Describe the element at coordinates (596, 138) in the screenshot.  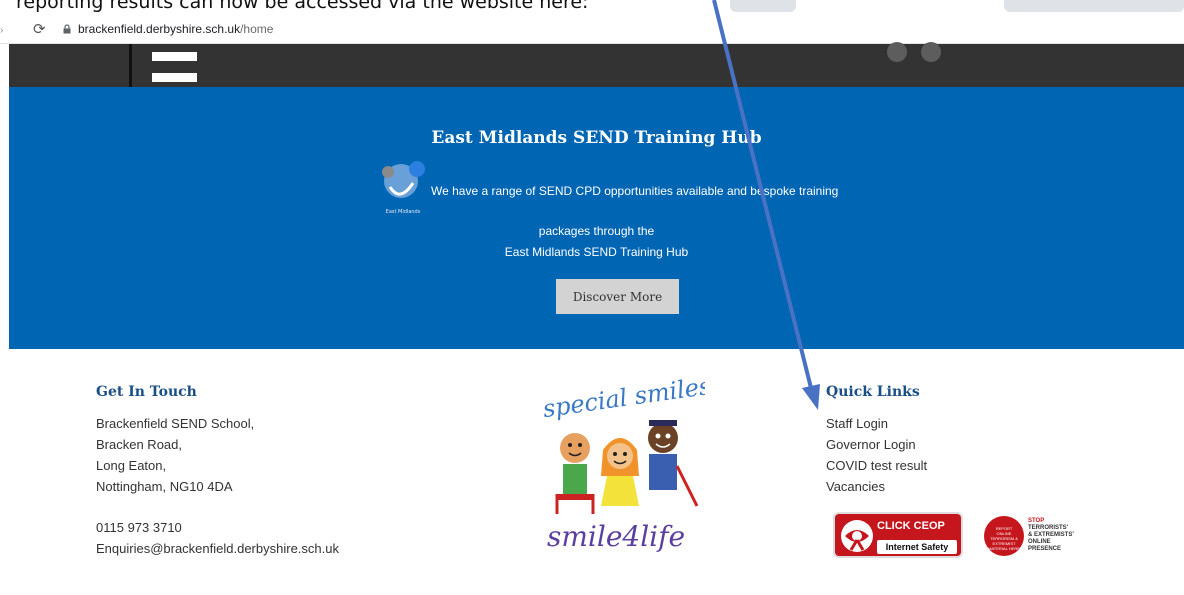
I see `hero-title: East Midlands SEND Training Hub` at that location.